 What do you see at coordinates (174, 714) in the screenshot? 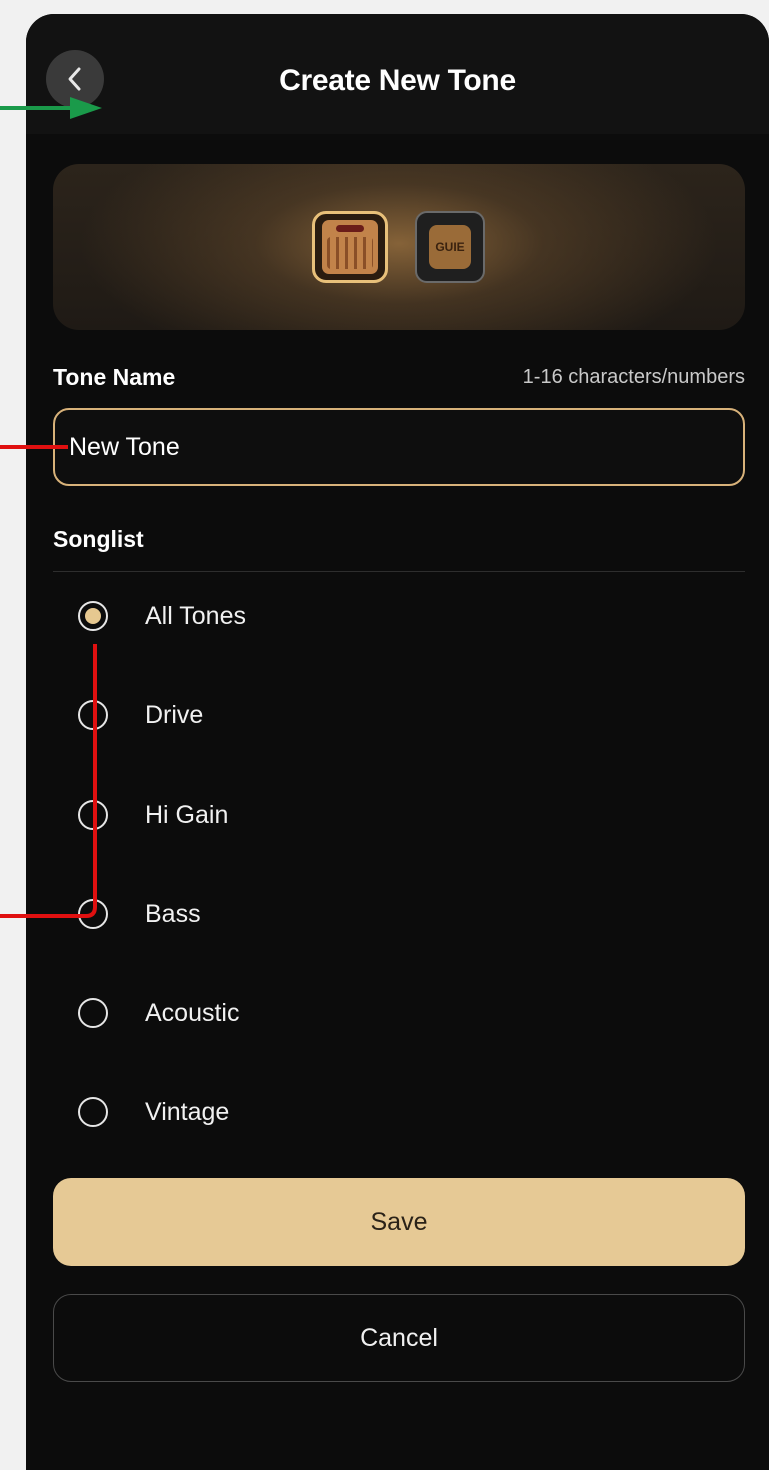
I see `option-label: Drive` at bounding box center [174, 714].